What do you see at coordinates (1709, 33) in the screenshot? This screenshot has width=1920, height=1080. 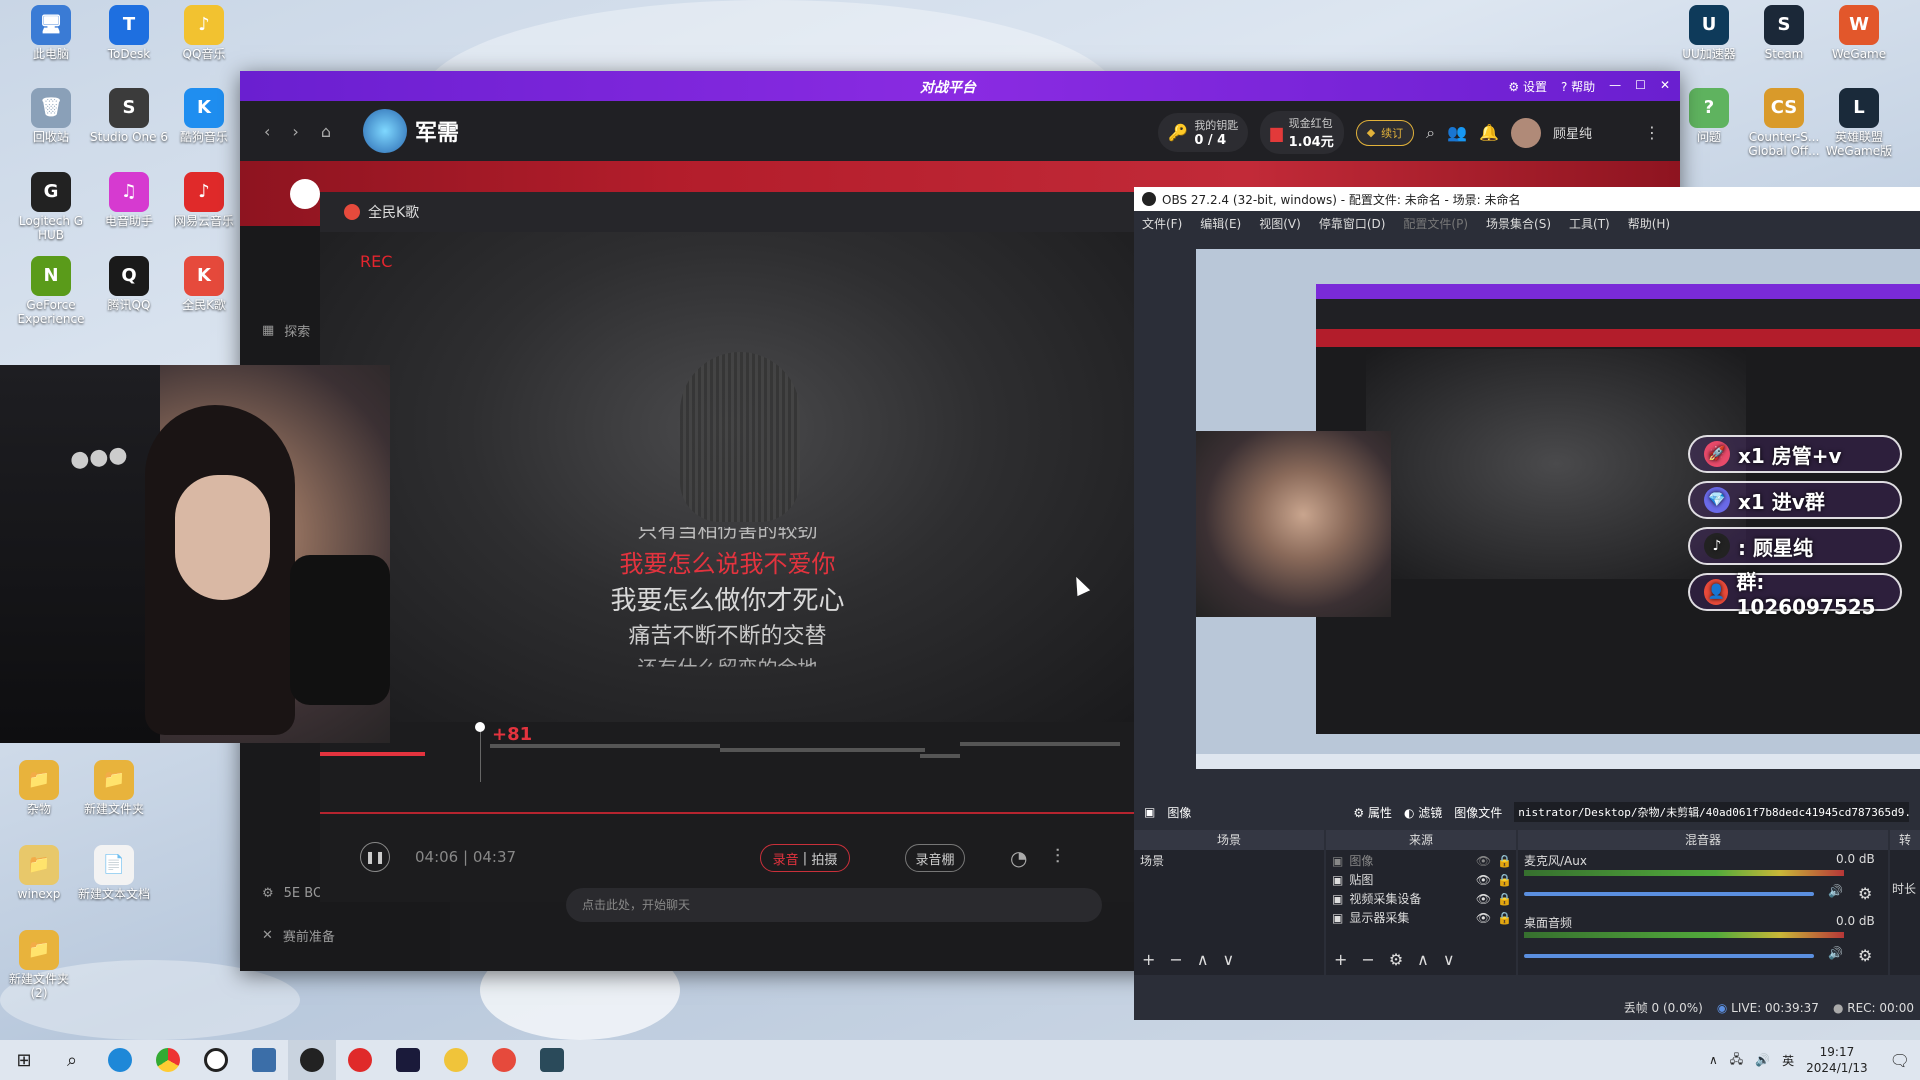 I see `desktop-icon: U UU加速器` at bounding box center [1709, 33].